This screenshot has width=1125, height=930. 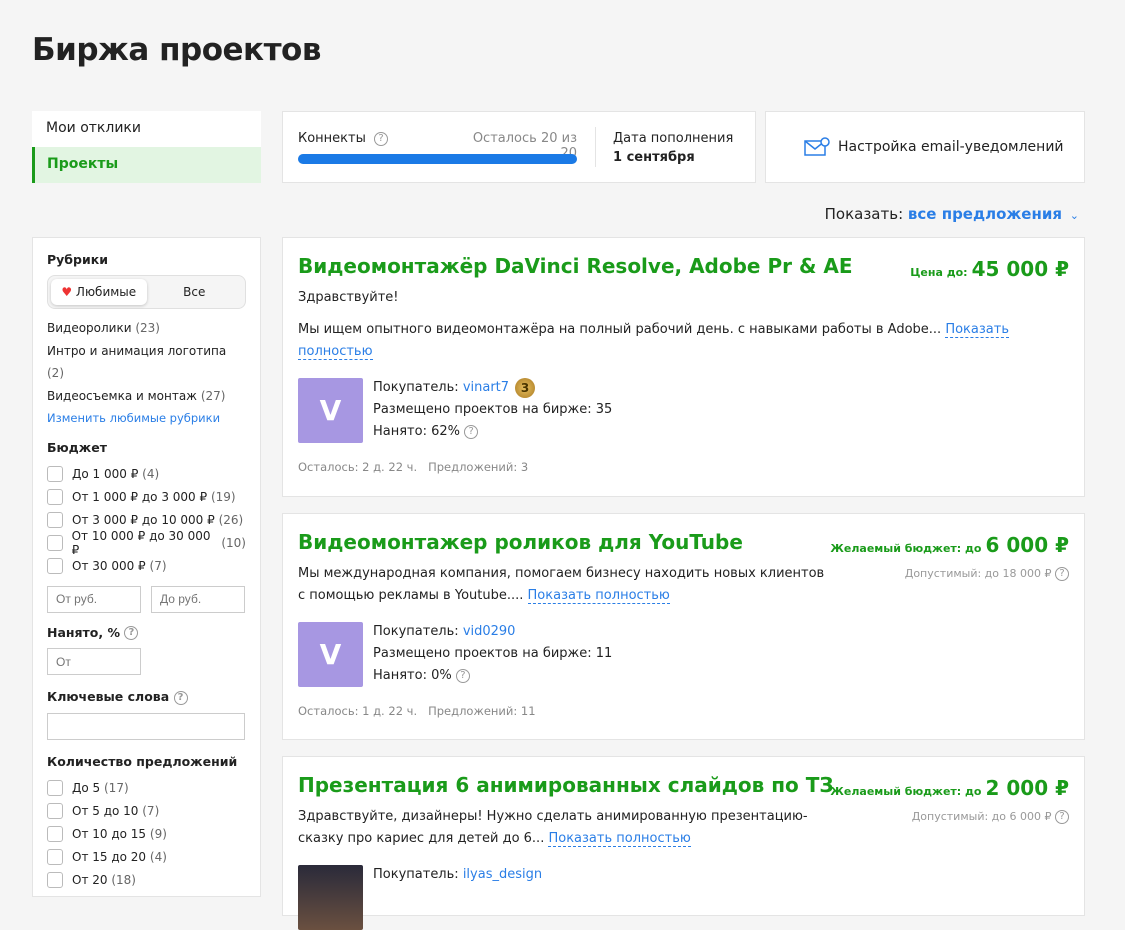 What do you see at coordinates (146, 396) in the screenshot?
I see `rubric-item: Видеосъемка и монтаж (27)` at bounding box center [146, 396].